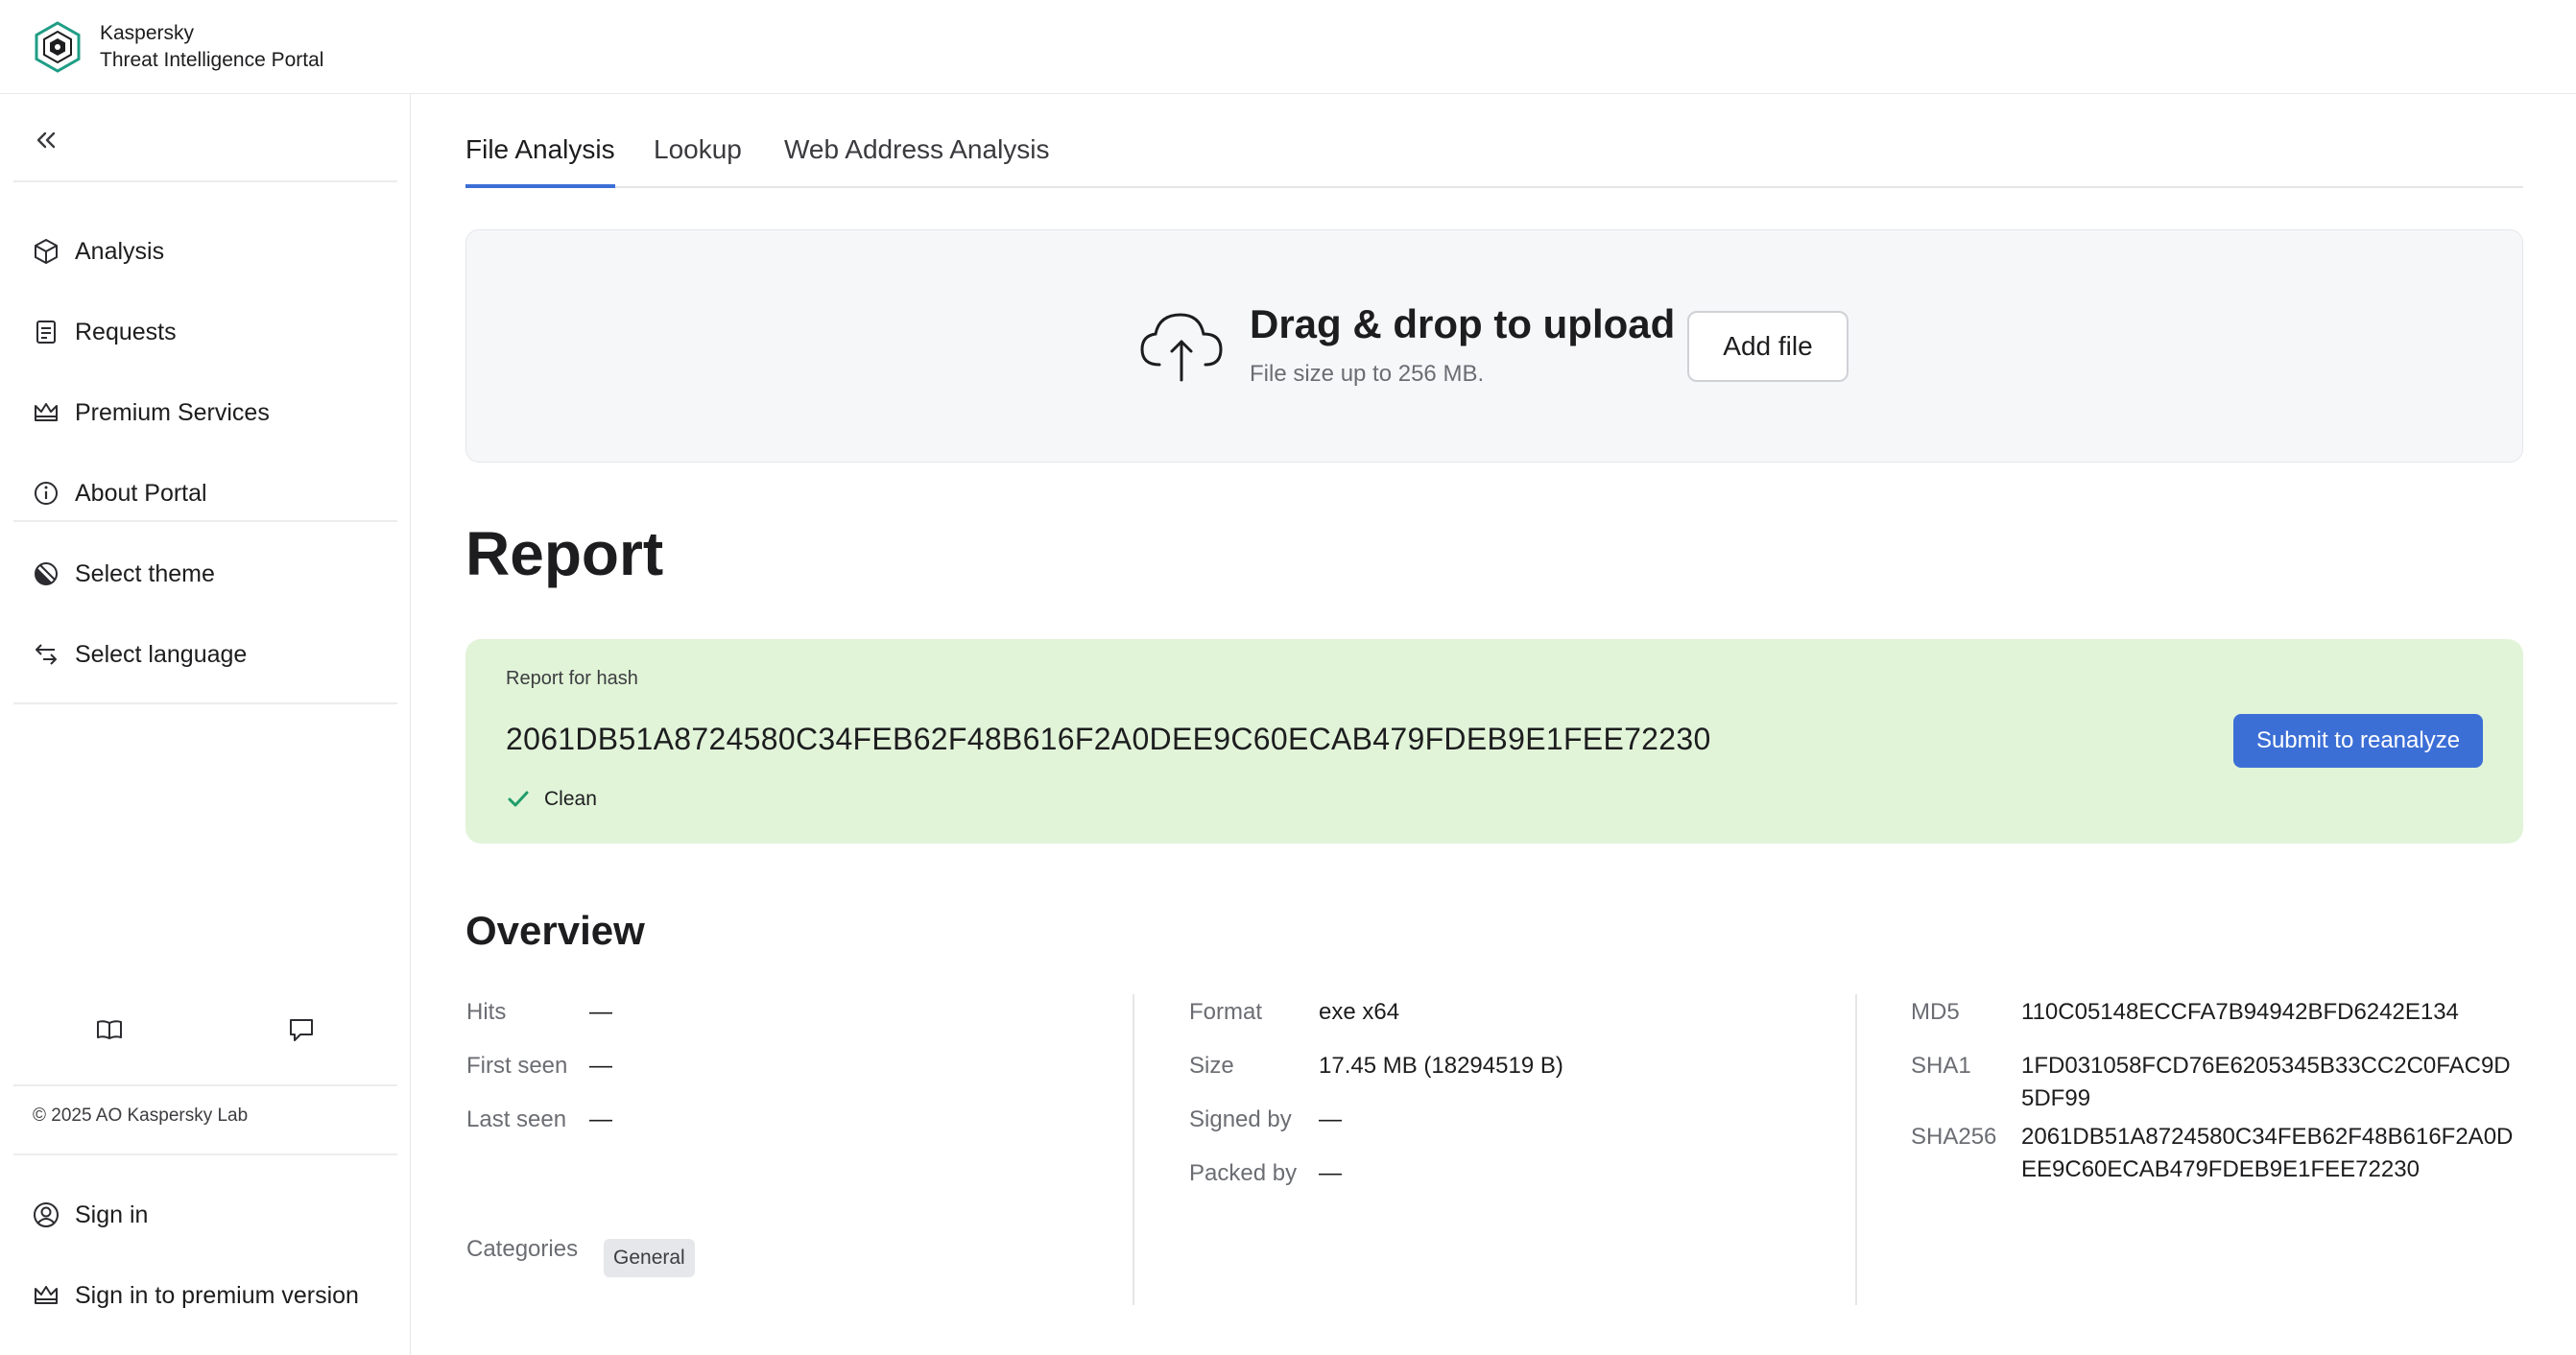  Describe the element at coordinates (205, 1039) in the screenshot. I see `sidebar-footer-icons` at that location.